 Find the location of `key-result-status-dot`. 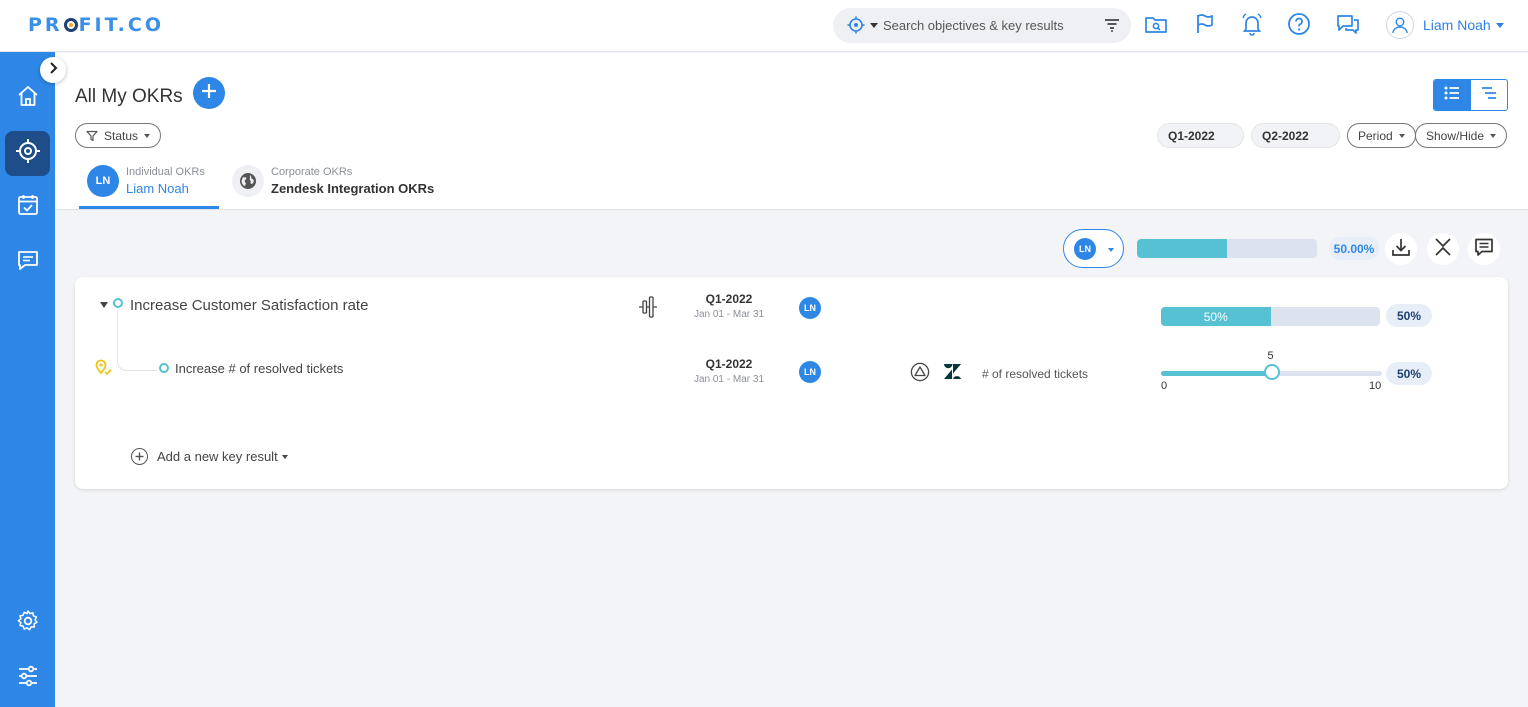

key-result-status-dot is located at coordinates (164, 368).